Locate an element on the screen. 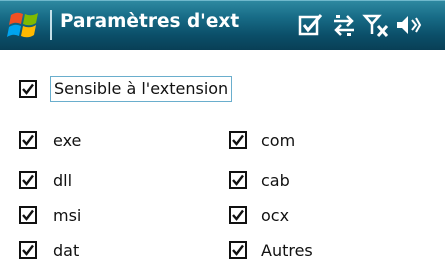 This screenshot has height=267, width=445. extension-checkbox-dll is located at coordinates (28, 180).